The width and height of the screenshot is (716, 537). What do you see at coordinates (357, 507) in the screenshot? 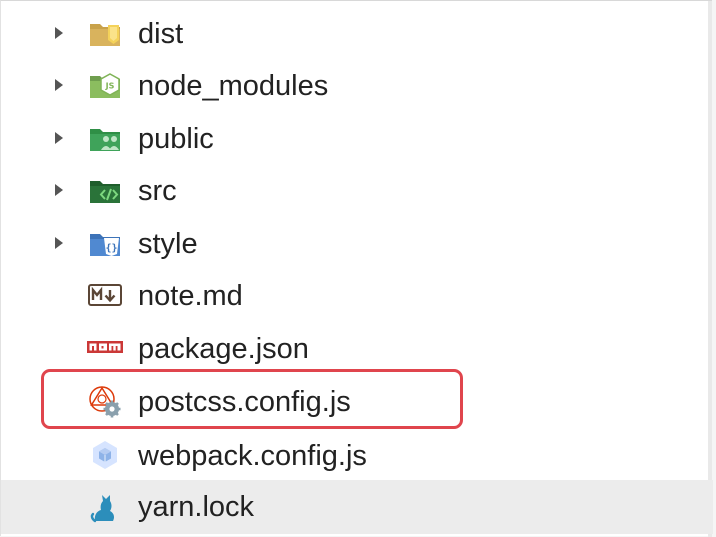
I see `tree-item-yarn-lock: yarn.lock` at bounding box center [357, 507].